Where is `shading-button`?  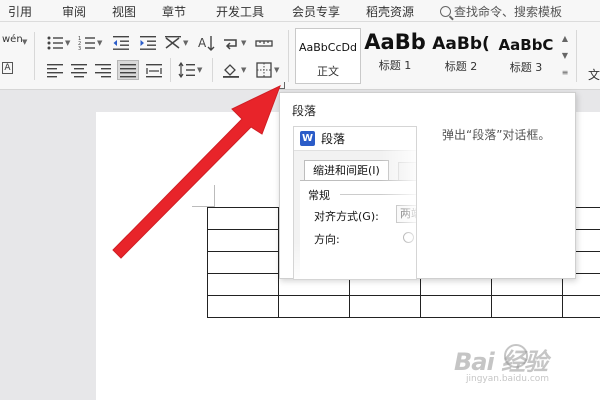
shading-button is located at coordinates (231, 70).